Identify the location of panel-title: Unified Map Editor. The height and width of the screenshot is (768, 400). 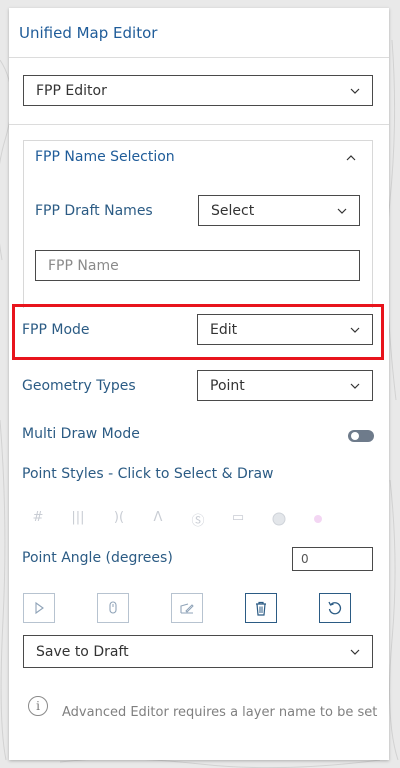
(199, 33).